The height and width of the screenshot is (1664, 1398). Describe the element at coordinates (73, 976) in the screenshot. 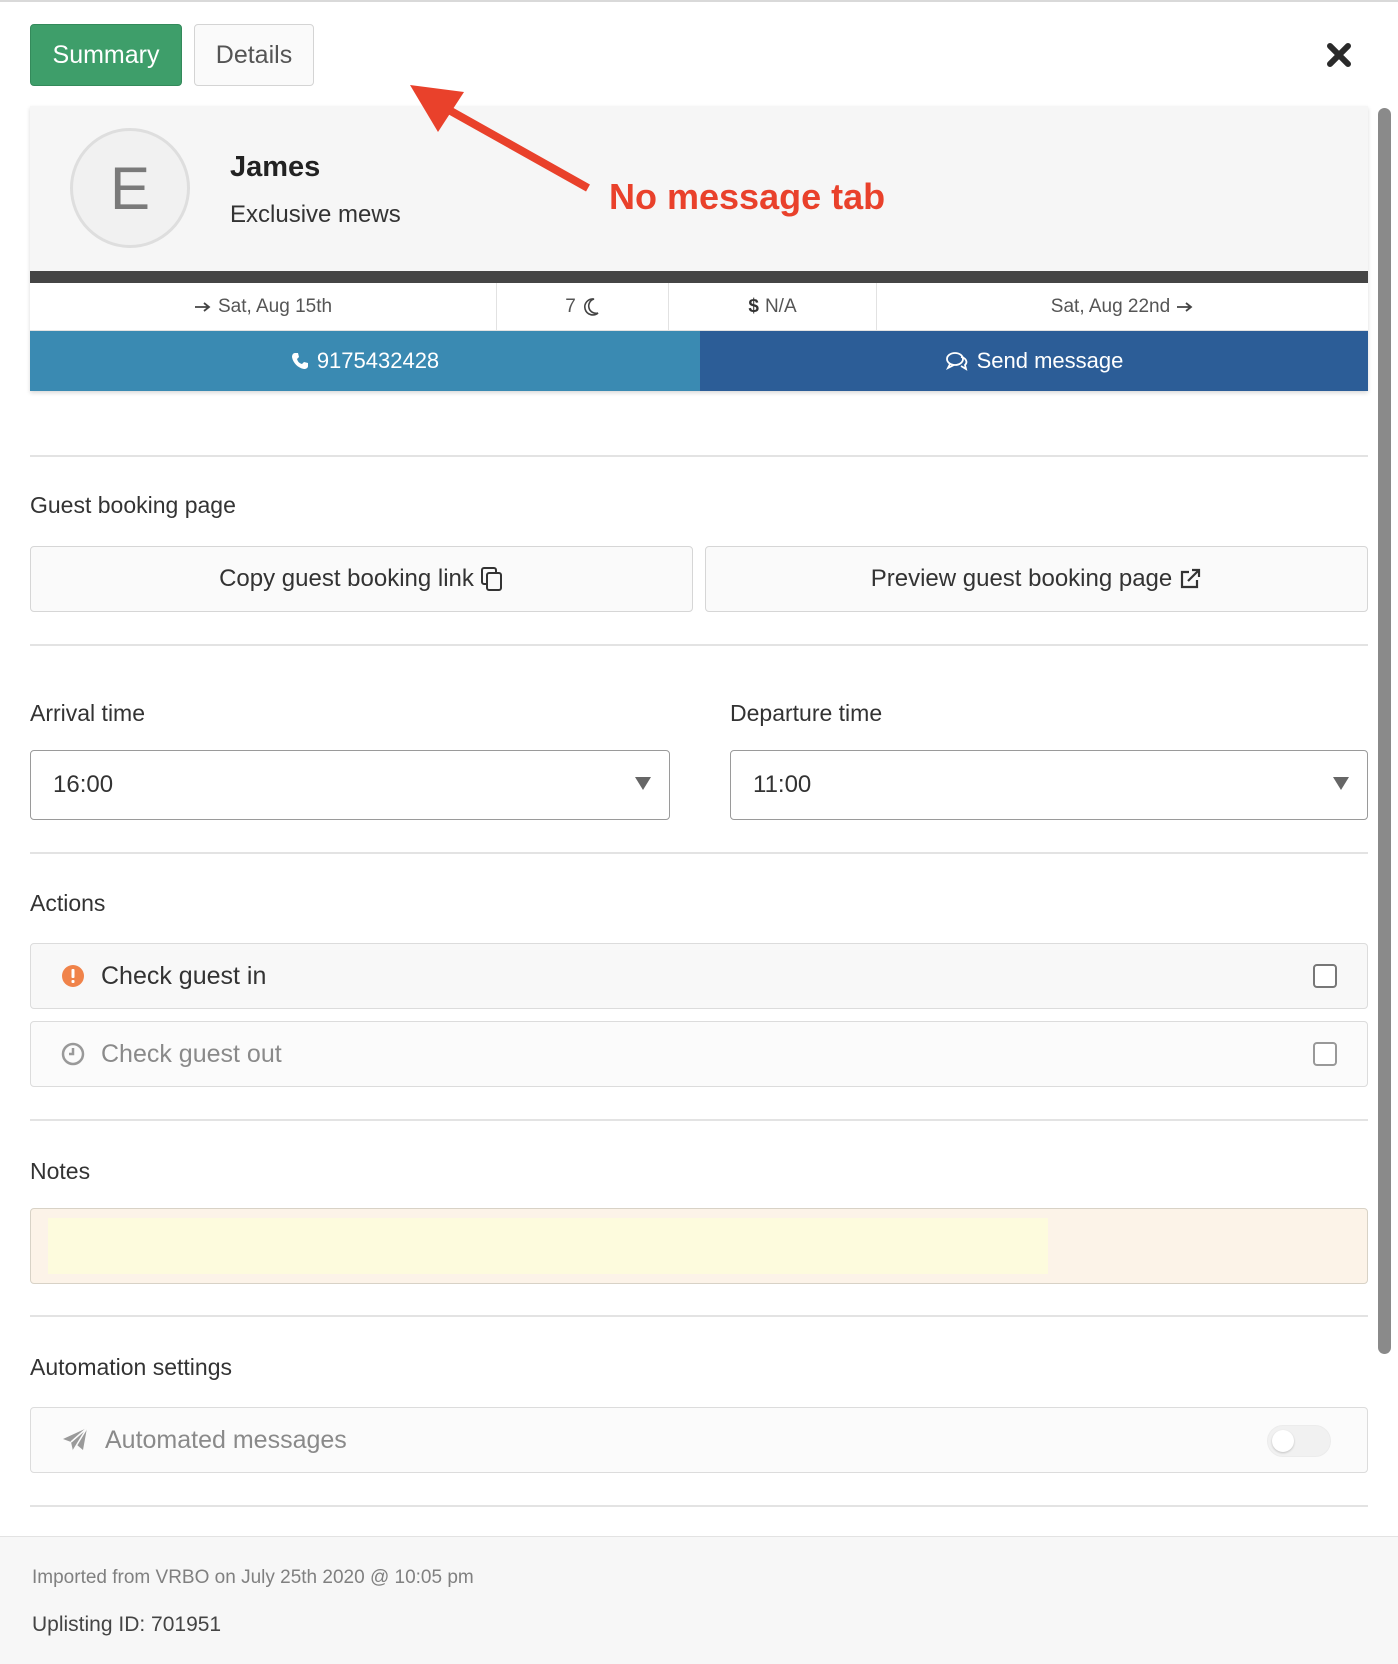

I see `warning-circle-icon` at that location.